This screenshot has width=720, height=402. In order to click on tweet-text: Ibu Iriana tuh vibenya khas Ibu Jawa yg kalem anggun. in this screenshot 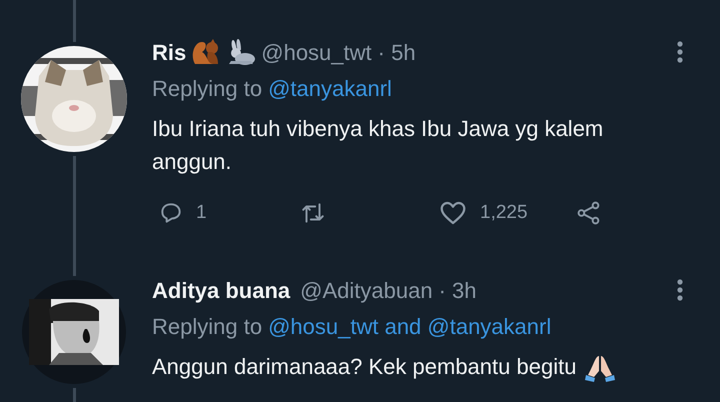, I will do `click(378, 145)`.